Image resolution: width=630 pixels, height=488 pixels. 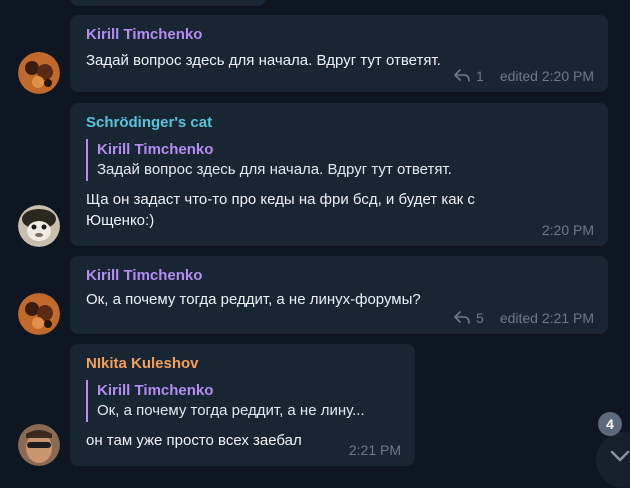 I want to click on sender-name: Schrödinger's cat, so click(x=340, y=123).